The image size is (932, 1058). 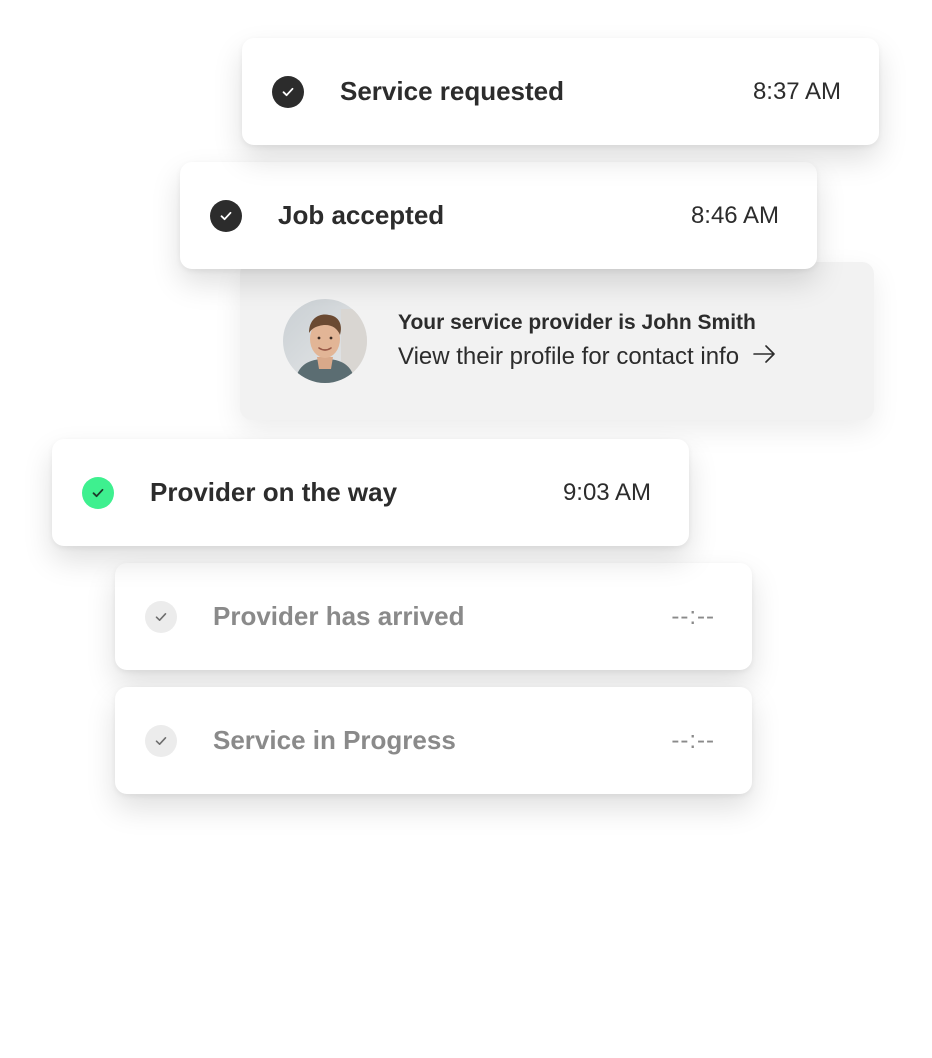 I want to click on timeline-item-label: Provider has arrived, so click(x=339, y=616).